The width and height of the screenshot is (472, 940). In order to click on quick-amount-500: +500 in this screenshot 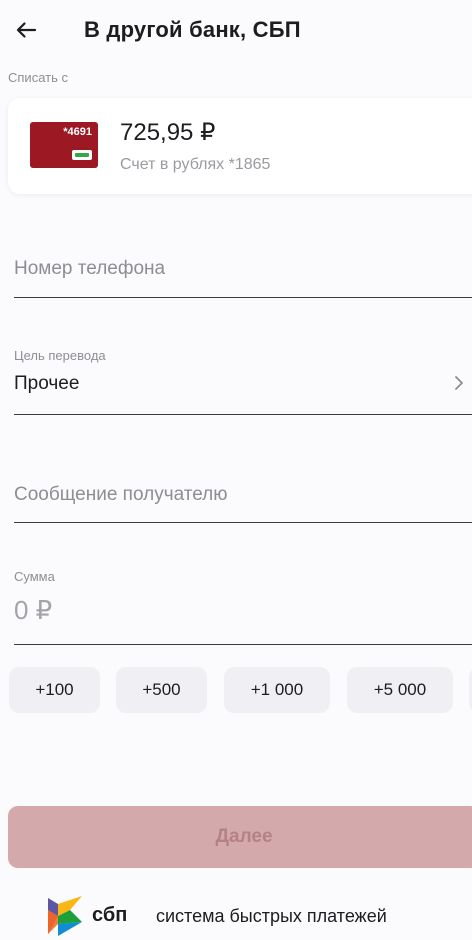, I will do `click(161, 690)`.